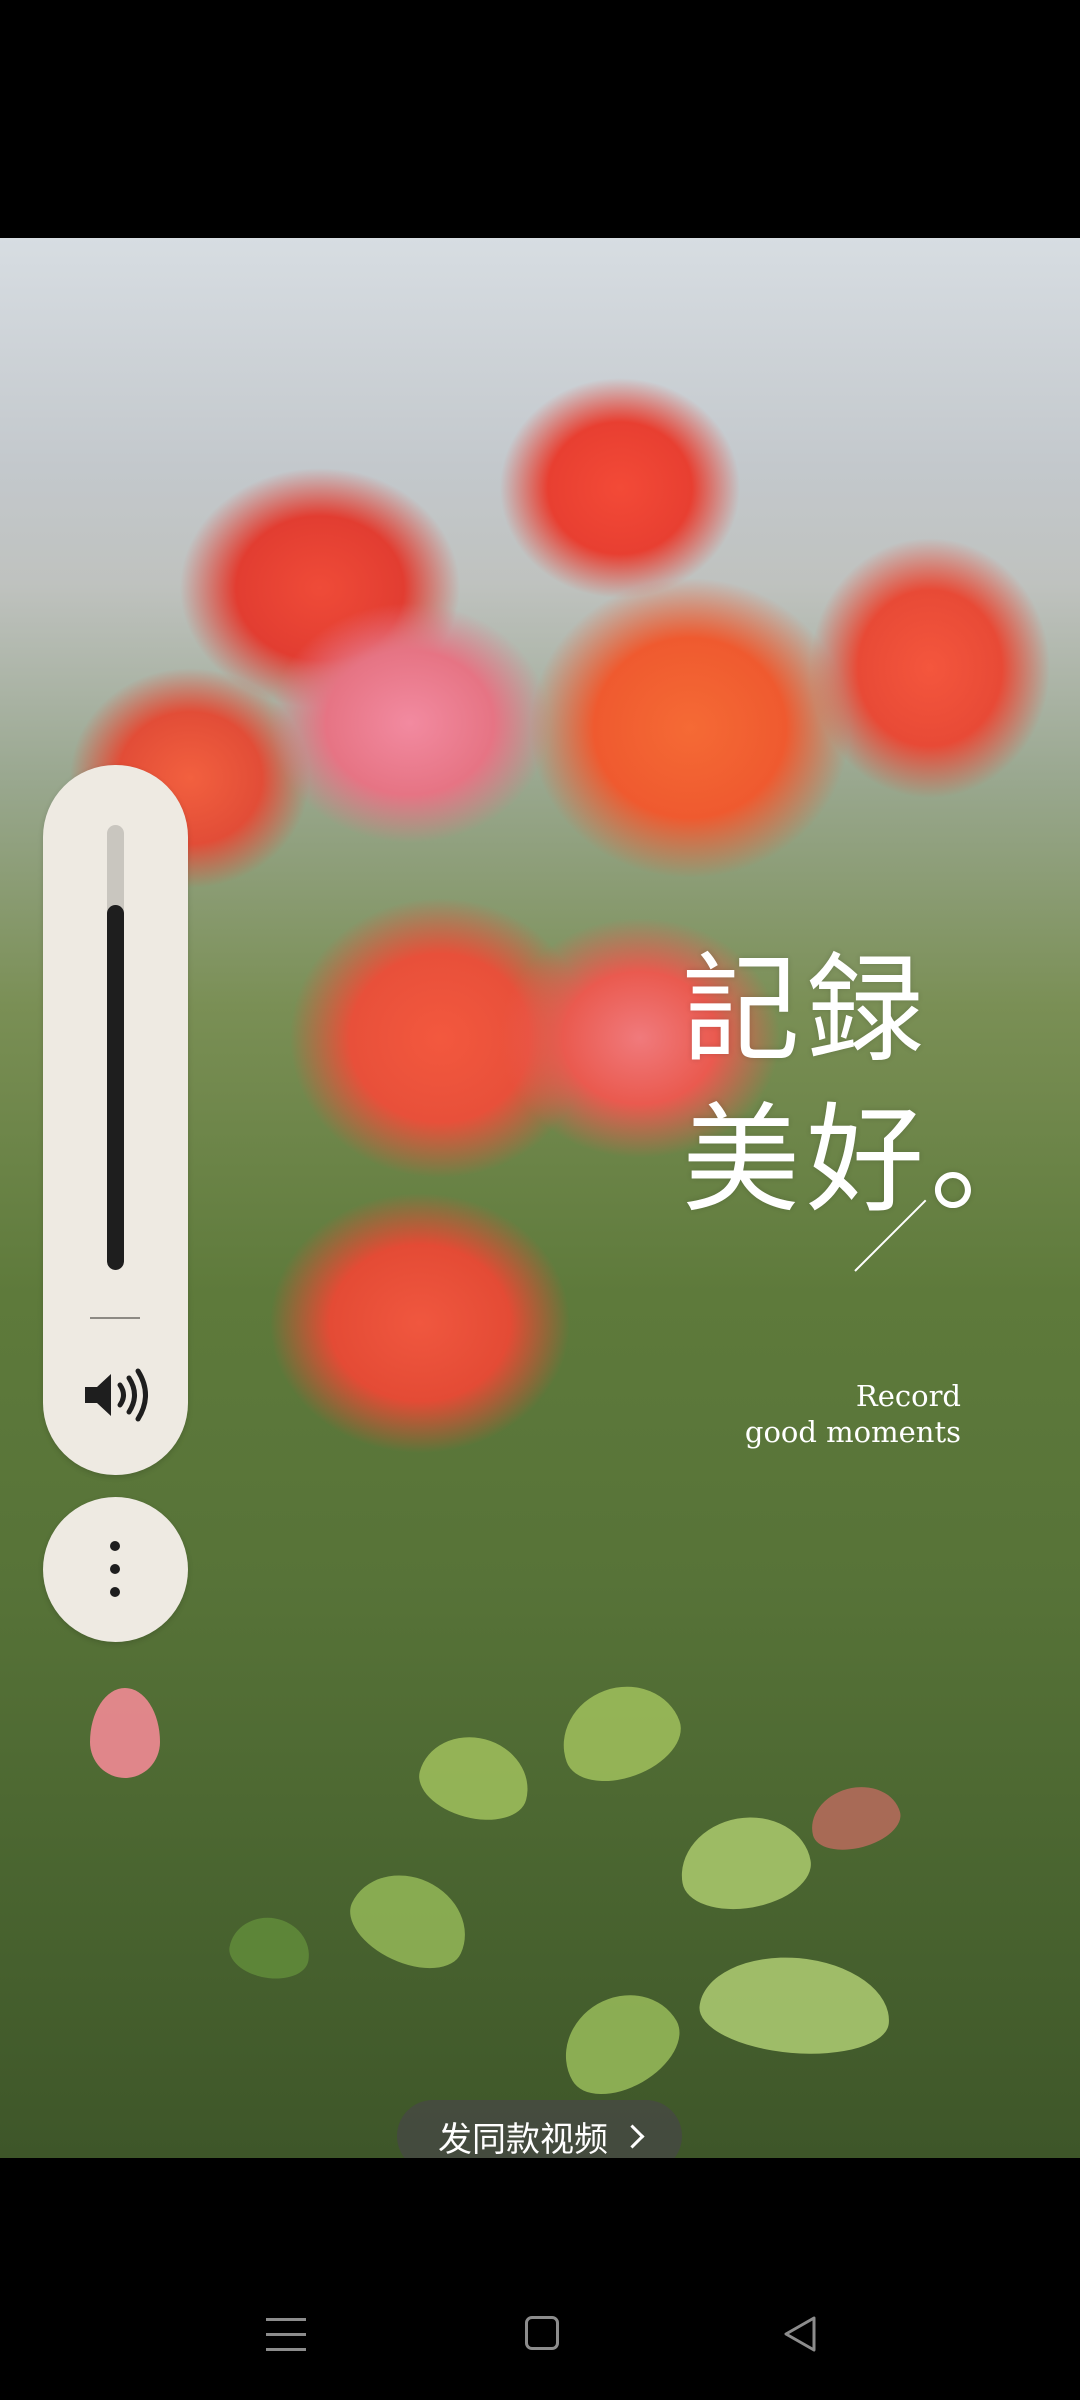 This screenshot has height=2400, width=1080. What do you see at coordinates (800, 2334) in the screenshot?
I see `back-icon` at bounding box center [800, 2334].